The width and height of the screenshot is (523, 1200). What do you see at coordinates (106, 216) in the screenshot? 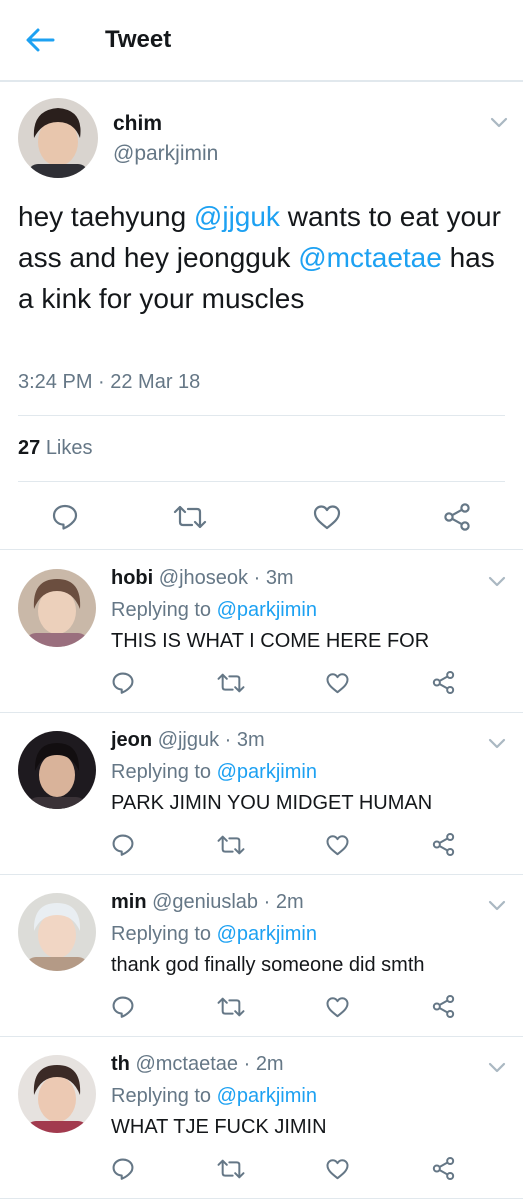
I see `tweet-text-part: hey taehyung` at bounding box center [106, 216].